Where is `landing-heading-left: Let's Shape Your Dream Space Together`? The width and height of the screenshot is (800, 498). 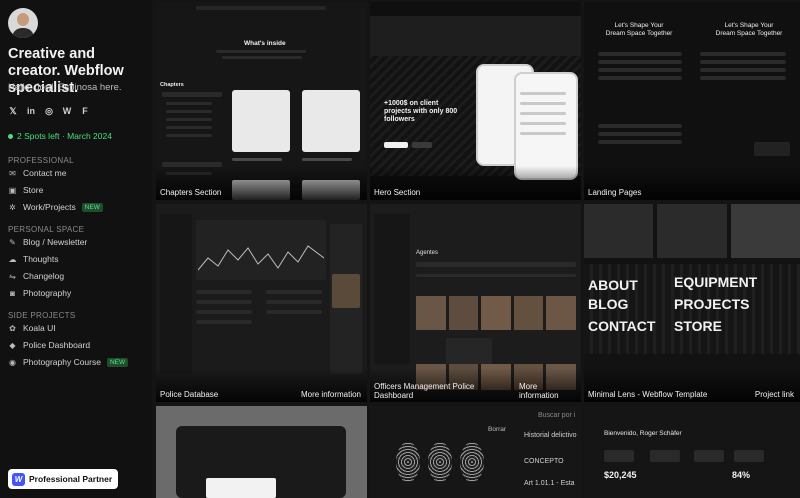 landing-heading-left: Let's Shape Your Dream Space Together is located at coordinates (639, 29).